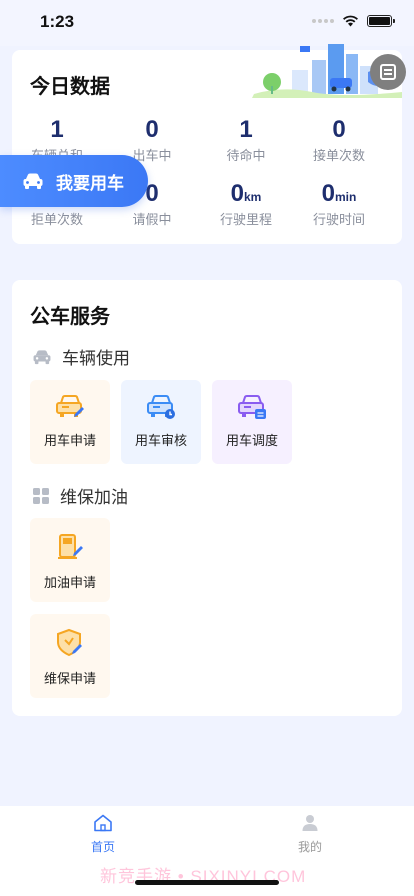  Describe the element at coordinates (350, 21) in the screenshot. I see `wifi-icon` at that location.